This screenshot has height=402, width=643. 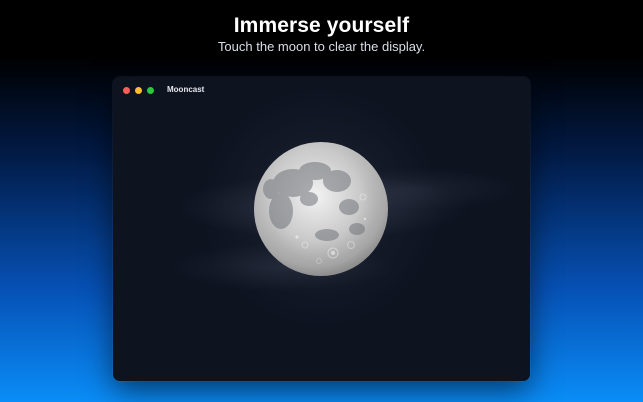 I want to click on close-window-button, so click(x=126, y=90).